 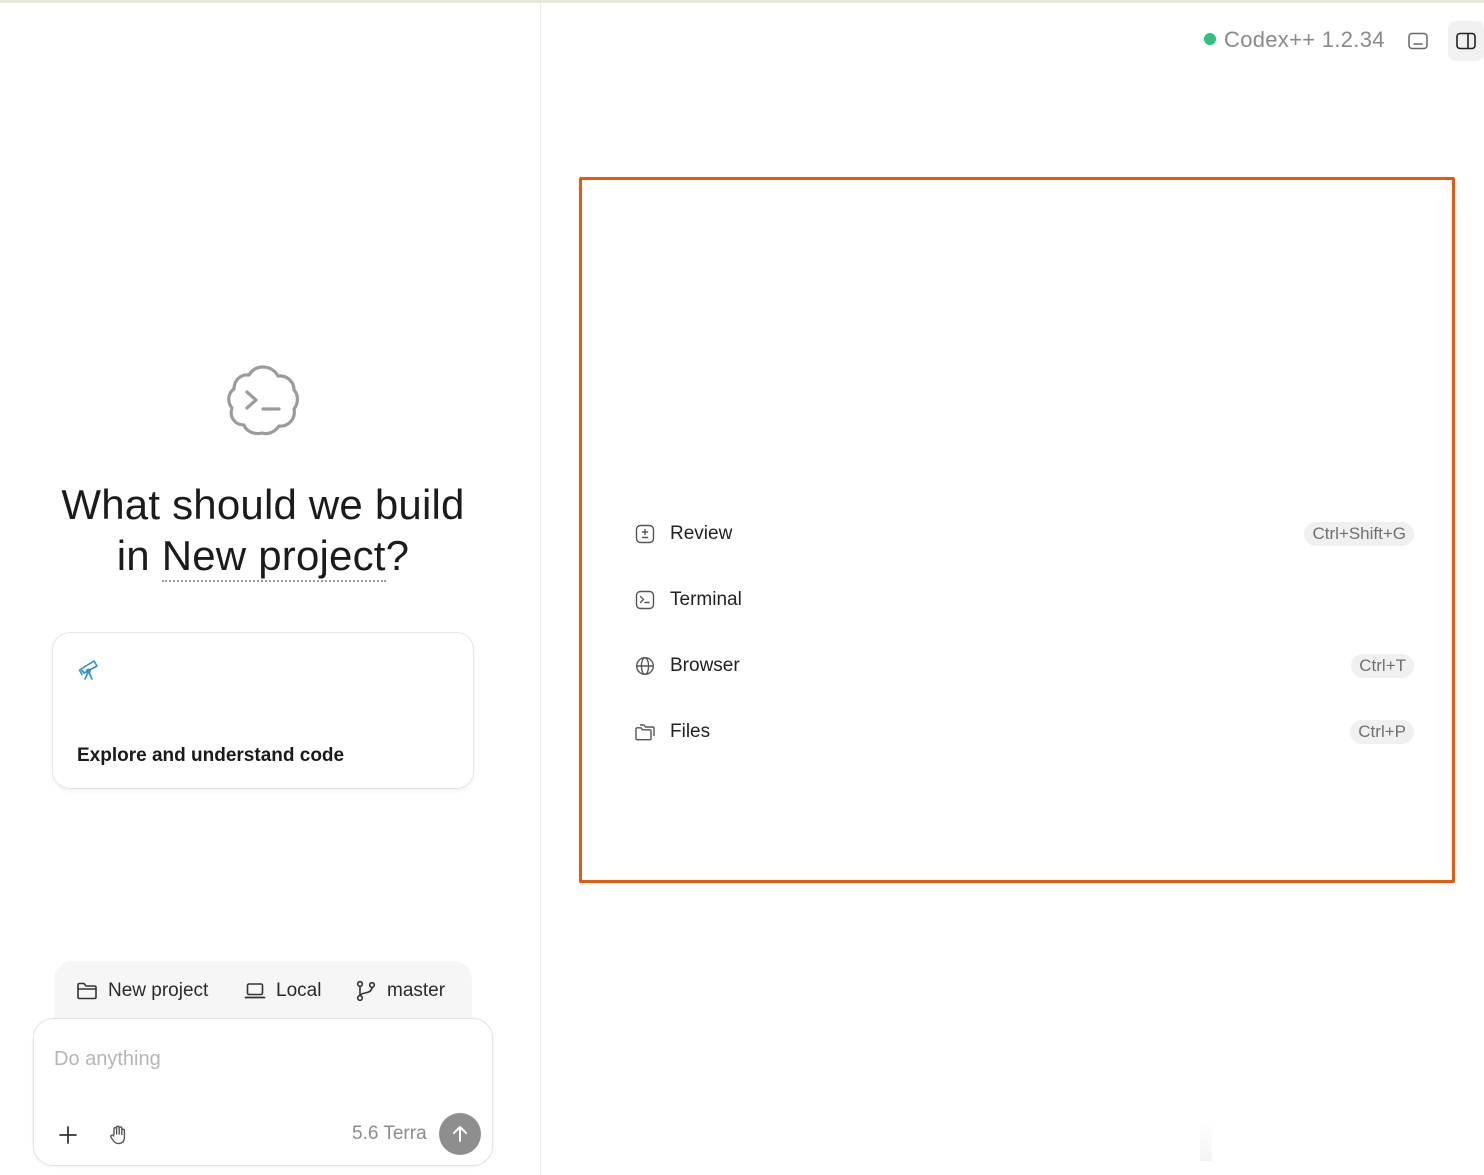 I want to click on shortcut-badge: Ctrl+T, so click(x=1382, y=666).